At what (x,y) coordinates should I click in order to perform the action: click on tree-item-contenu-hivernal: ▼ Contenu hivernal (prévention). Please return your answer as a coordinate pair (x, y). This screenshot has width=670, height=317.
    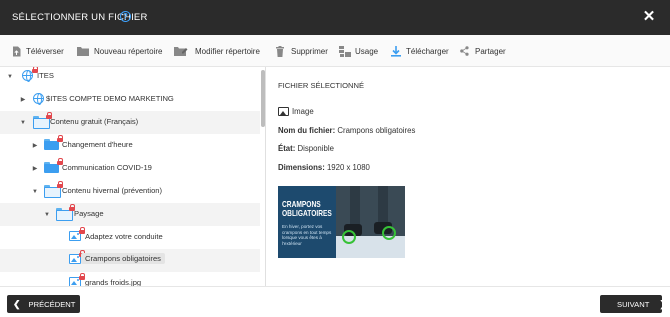
    Looking at the image, I should click on (130, 191).